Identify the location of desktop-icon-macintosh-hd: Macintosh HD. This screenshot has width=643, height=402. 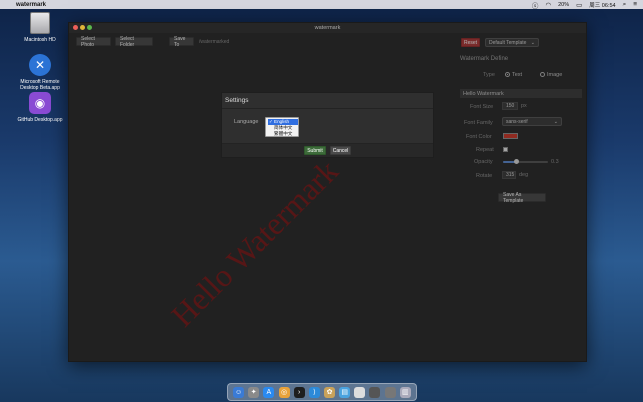
(40, 27).